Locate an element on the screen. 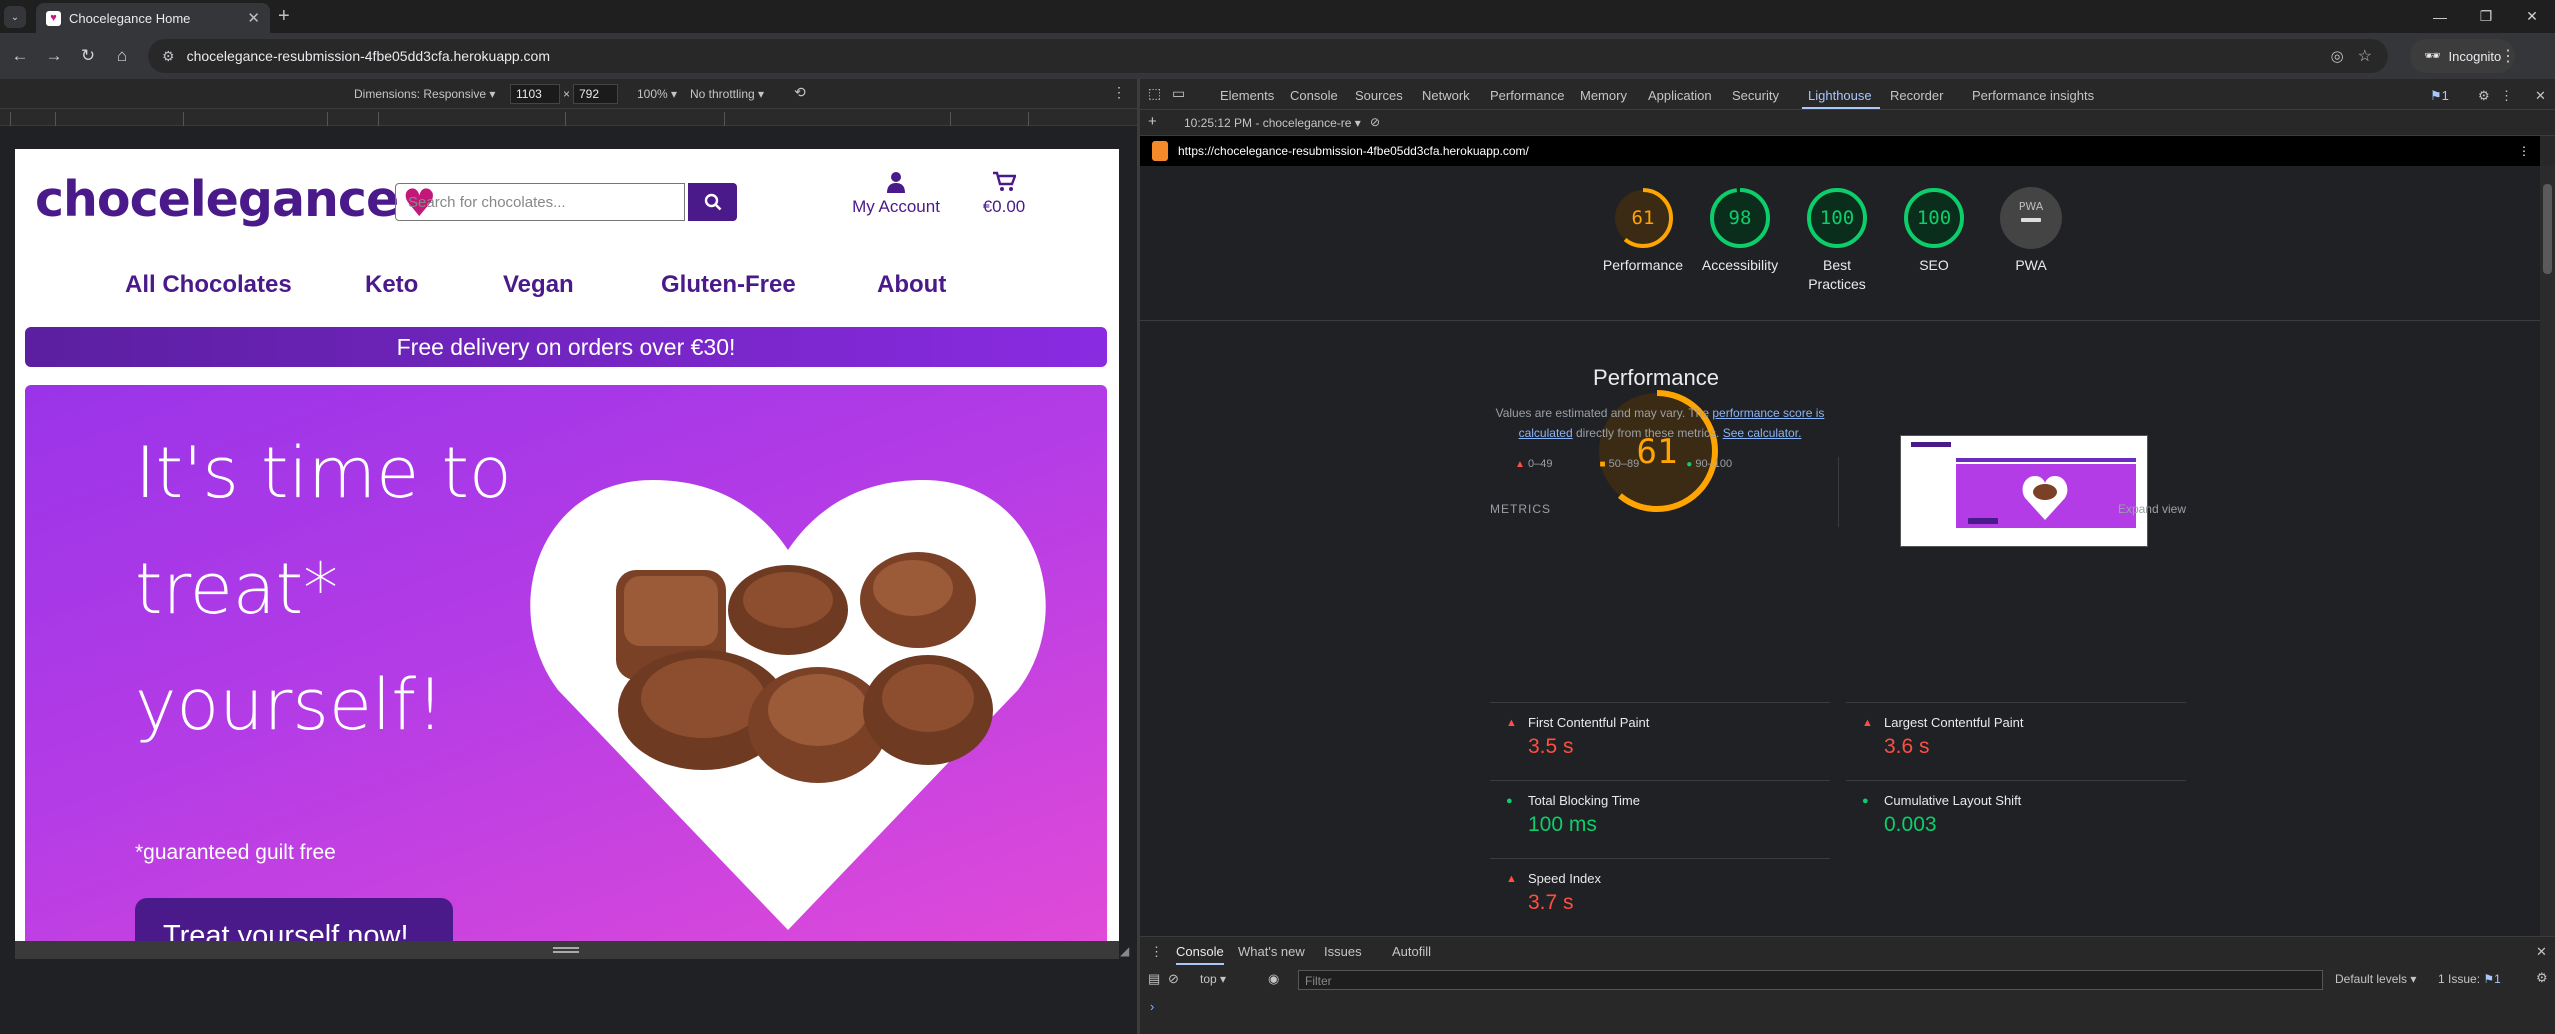 Image resolution: width=2555 pixels, height=1034 pixels. gauge-best-practices: 100 Best Practices is located at coordinates (1837, 240).